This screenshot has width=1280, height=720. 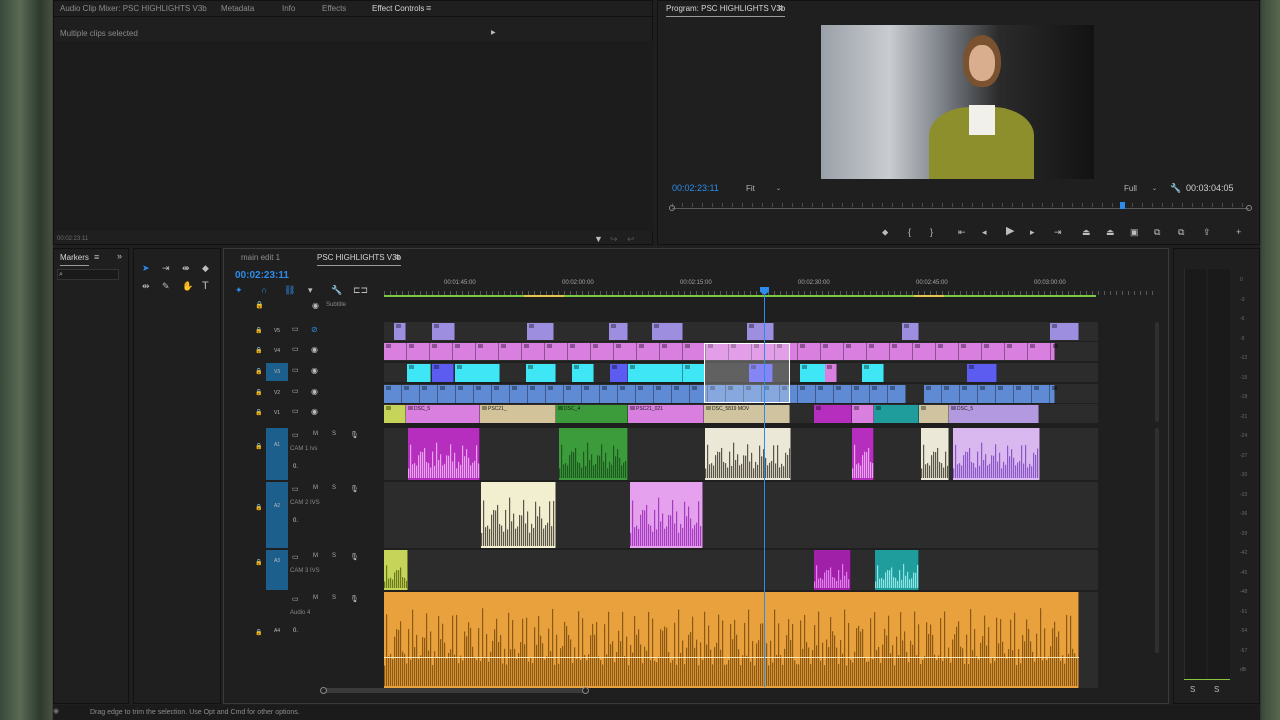 I want to click on import-icon: ↩, so click(x=631, y=239).